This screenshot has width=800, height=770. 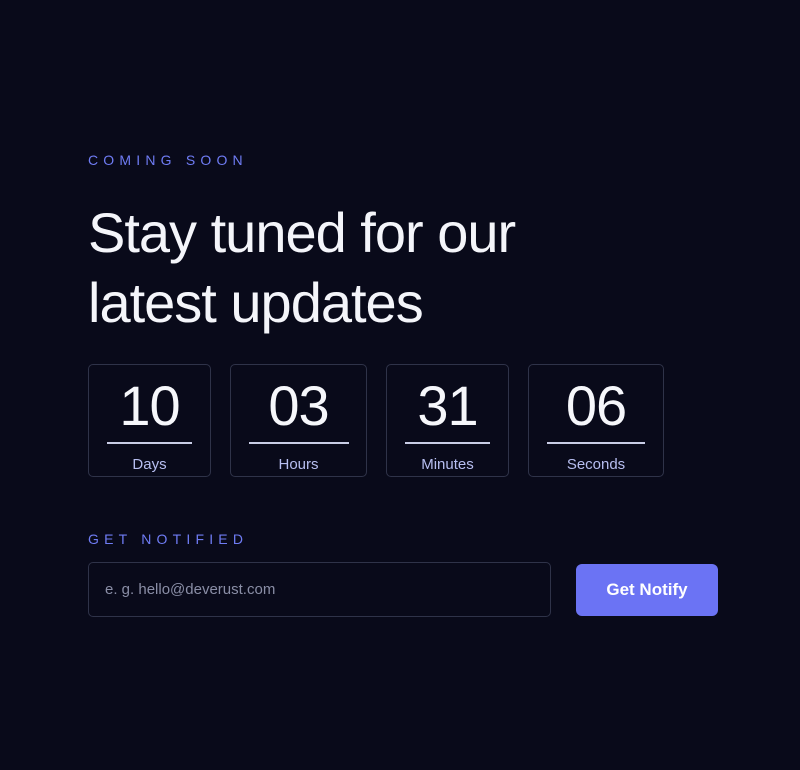 I want to click on email-field, so click(x=319, y=589).